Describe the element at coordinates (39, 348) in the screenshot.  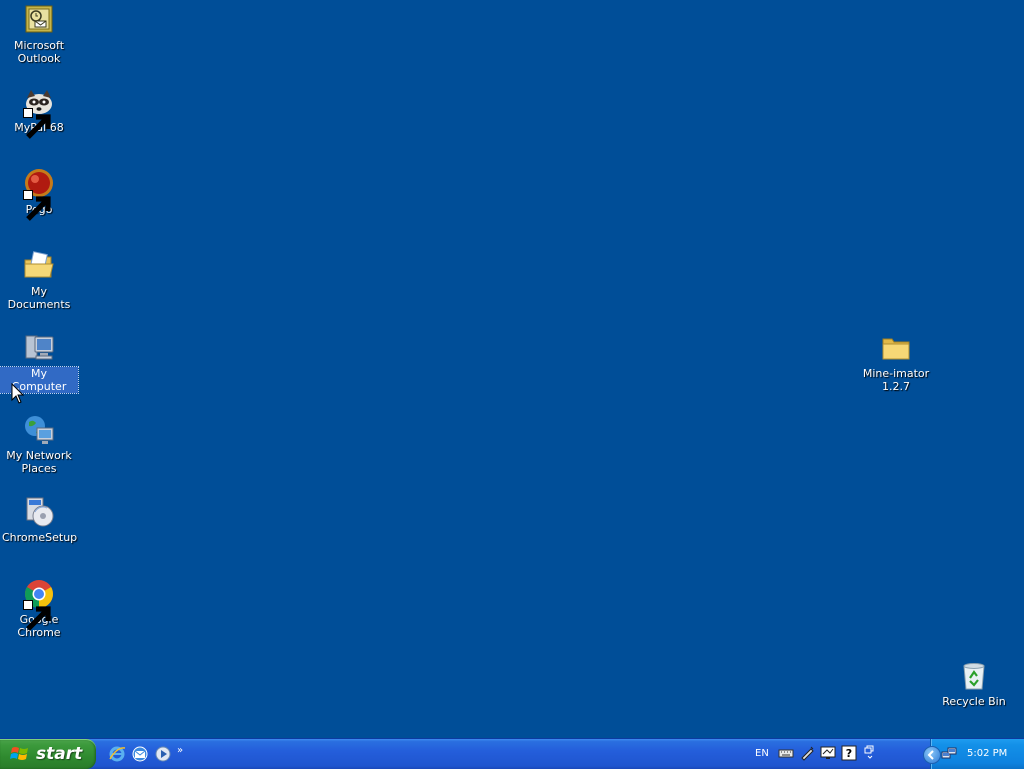
I see `my-computer-icon` at that location.